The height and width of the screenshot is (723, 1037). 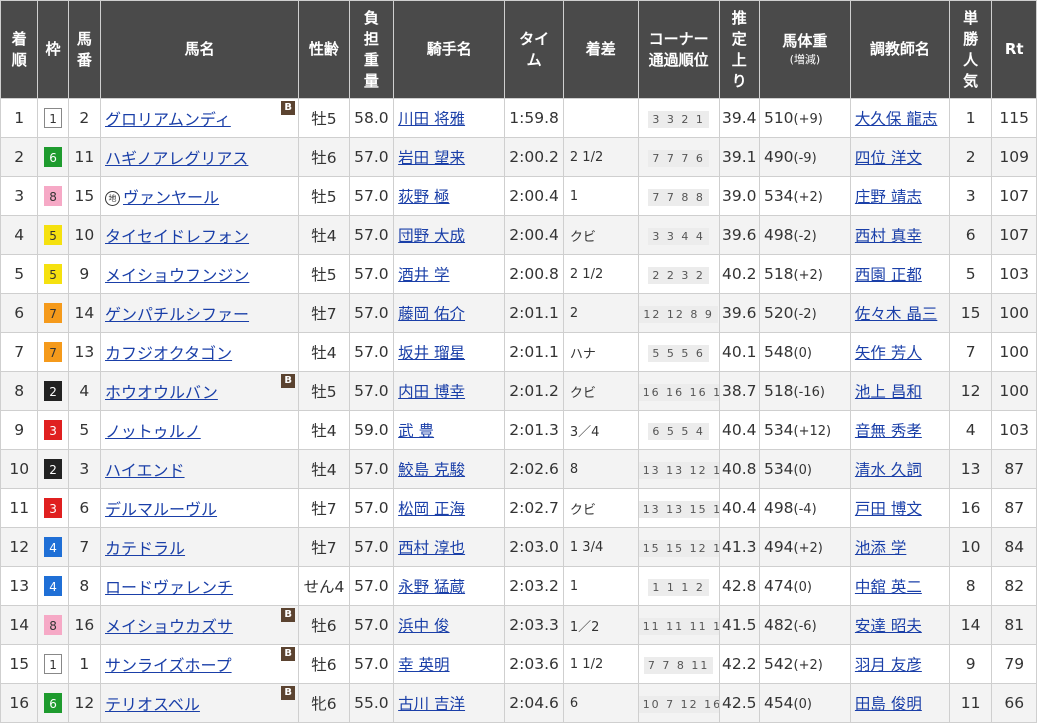 I want to click on horse-name-link: カテドラル, so click(x=145, y=548).